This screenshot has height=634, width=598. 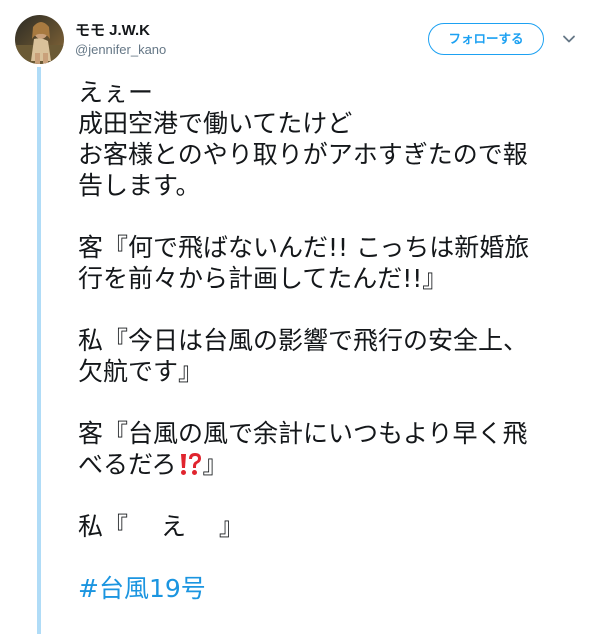 What do you see at coordinates (161, 526) in the screenshot?
I see `tweet-line: 私『 え 』` at bounding box center [161, 526].